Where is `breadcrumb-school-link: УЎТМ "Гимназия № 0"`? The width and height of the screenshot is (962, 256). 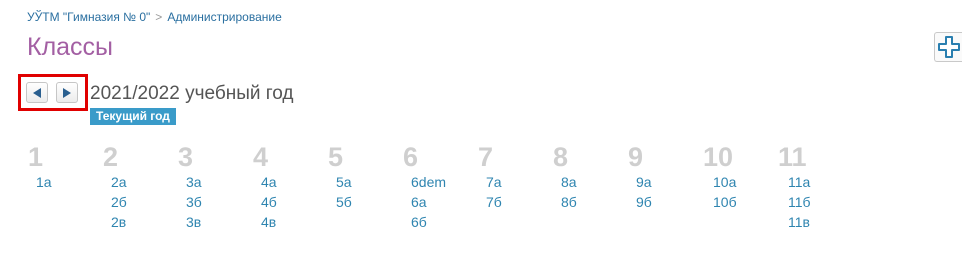
breadcrumb-school-link: УЎТМ "Гимназия № 0" is located at coordinates (88, 17).